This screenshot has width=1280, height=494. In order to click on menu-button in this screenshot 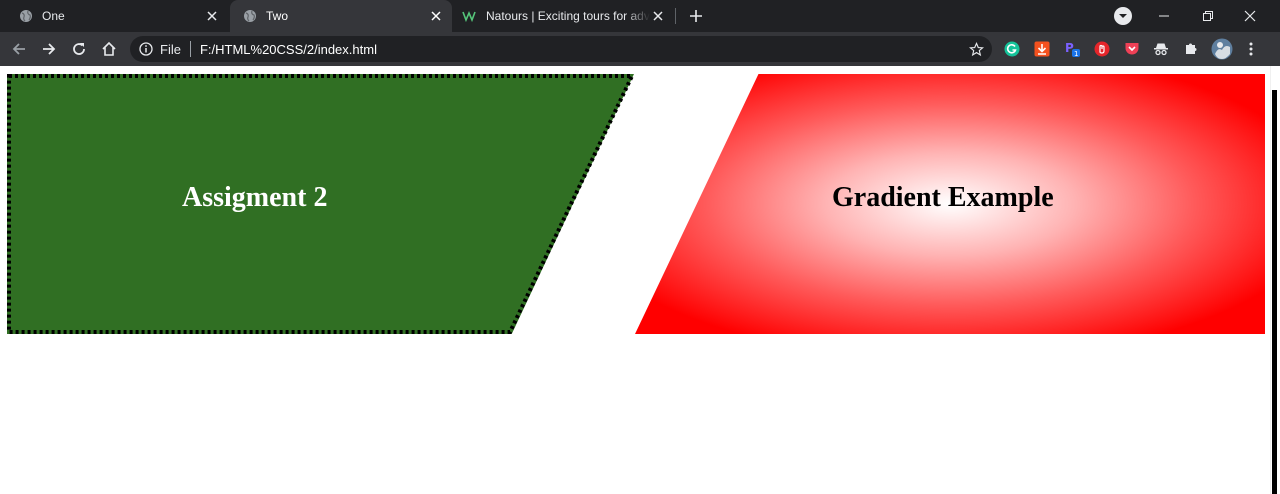, I will do `click(1251, 49)`.